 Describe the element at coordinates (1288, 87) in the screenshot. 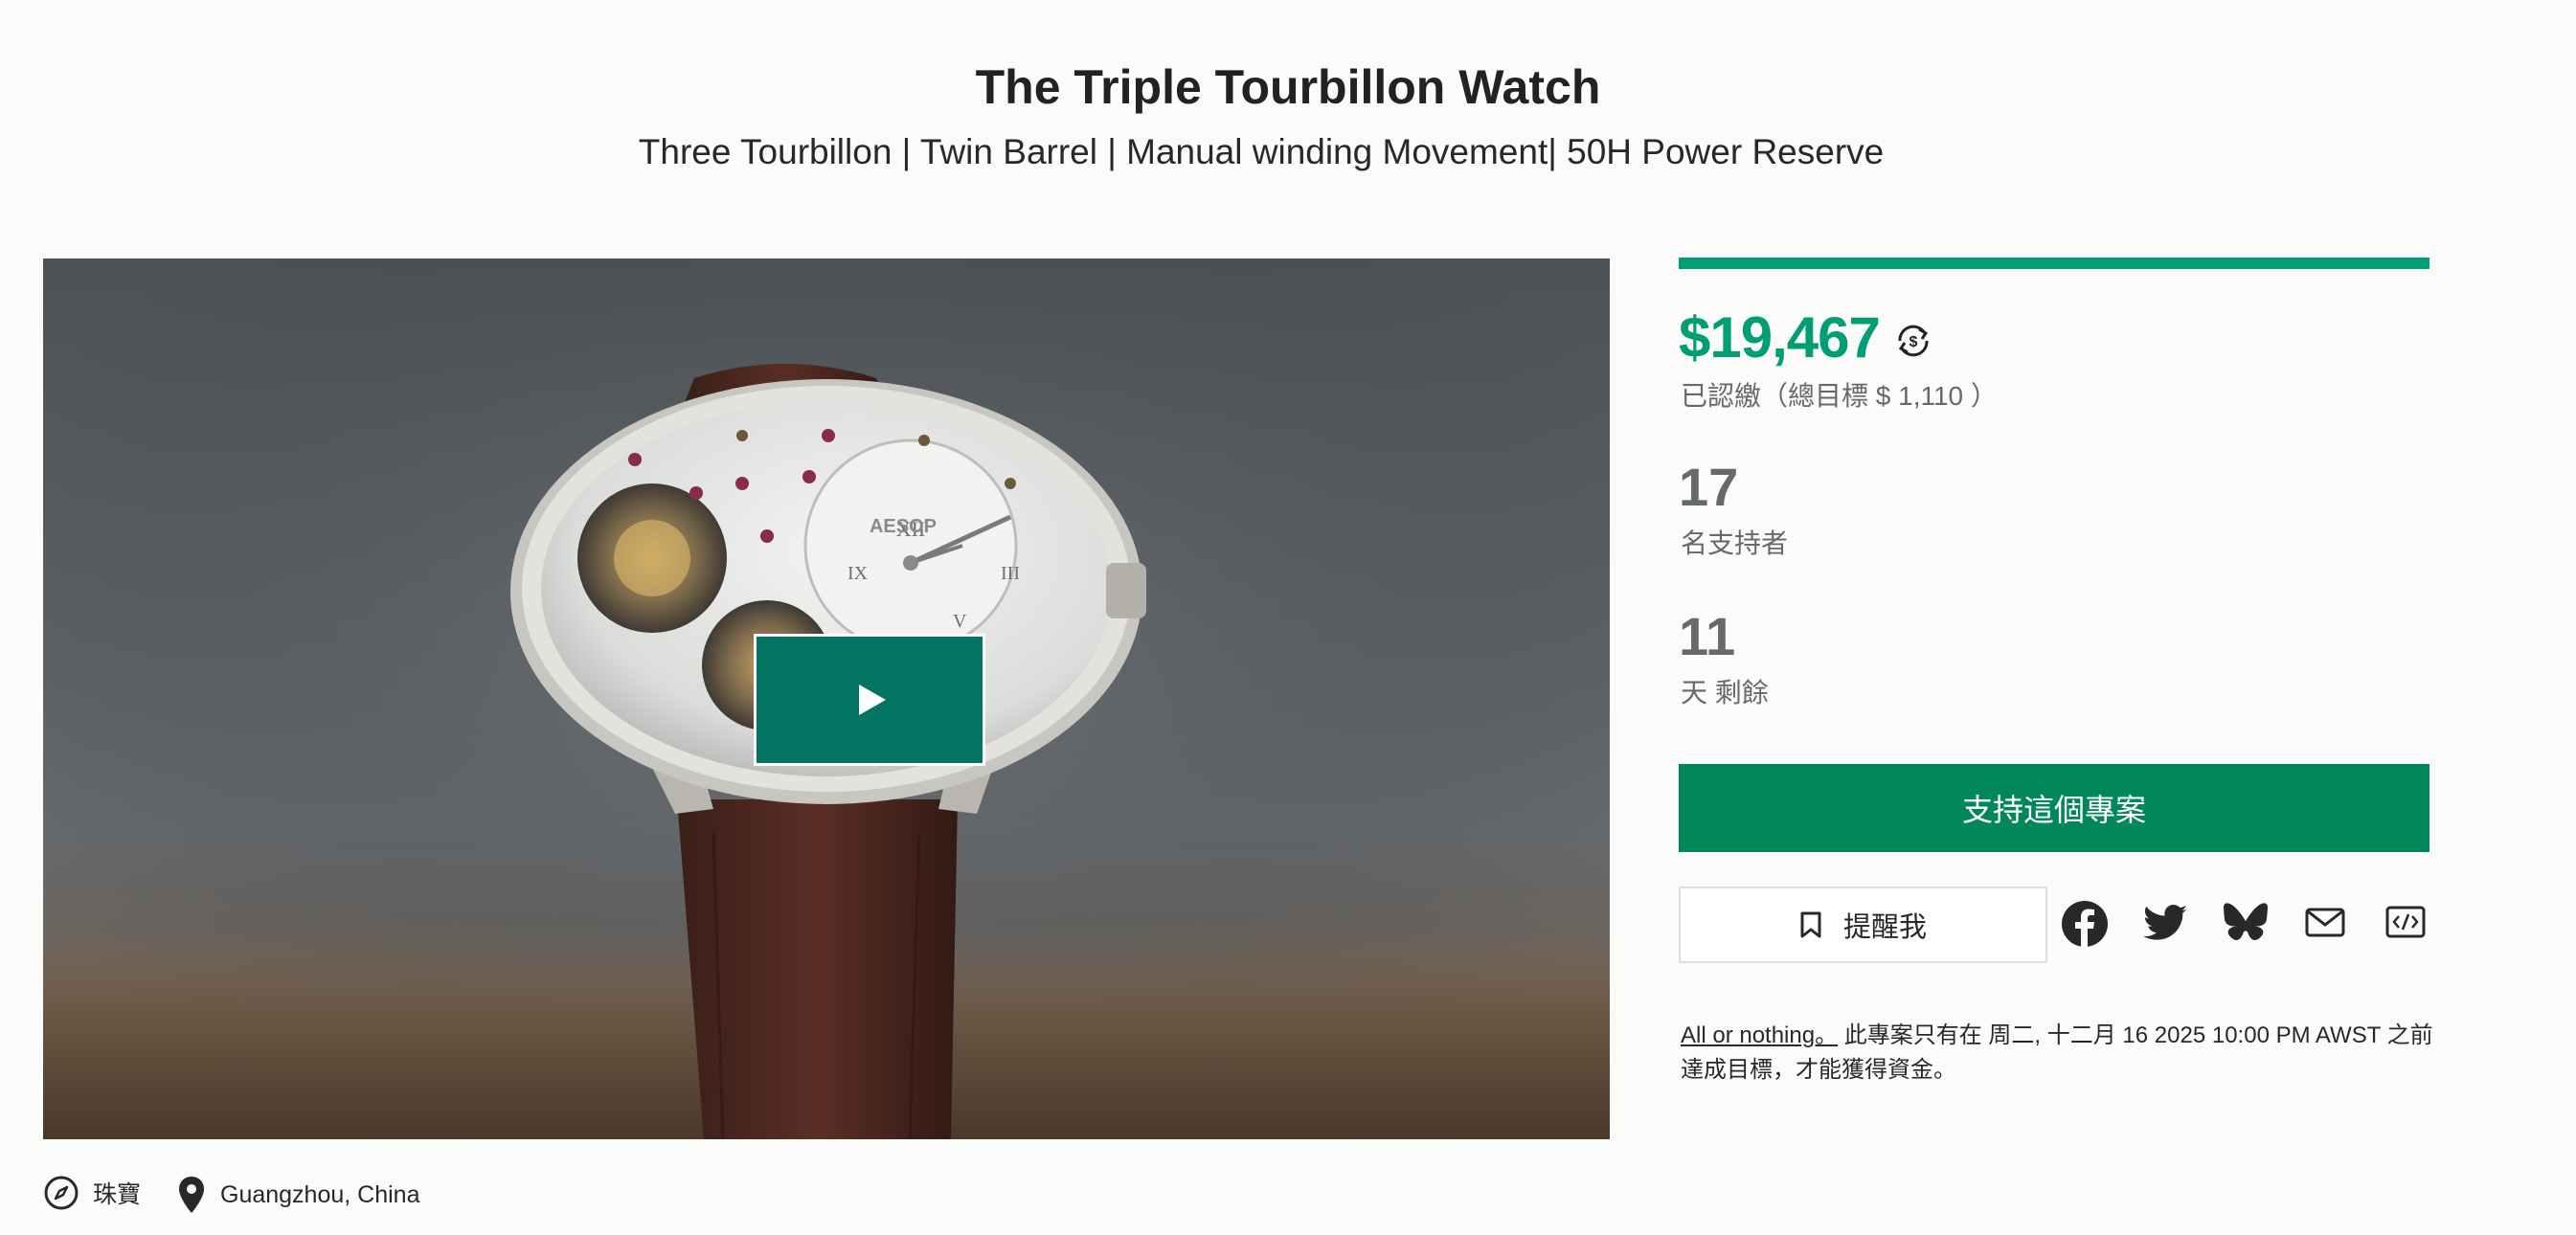

I see `project-title: The Triple Tourbillon Watch` at that location.